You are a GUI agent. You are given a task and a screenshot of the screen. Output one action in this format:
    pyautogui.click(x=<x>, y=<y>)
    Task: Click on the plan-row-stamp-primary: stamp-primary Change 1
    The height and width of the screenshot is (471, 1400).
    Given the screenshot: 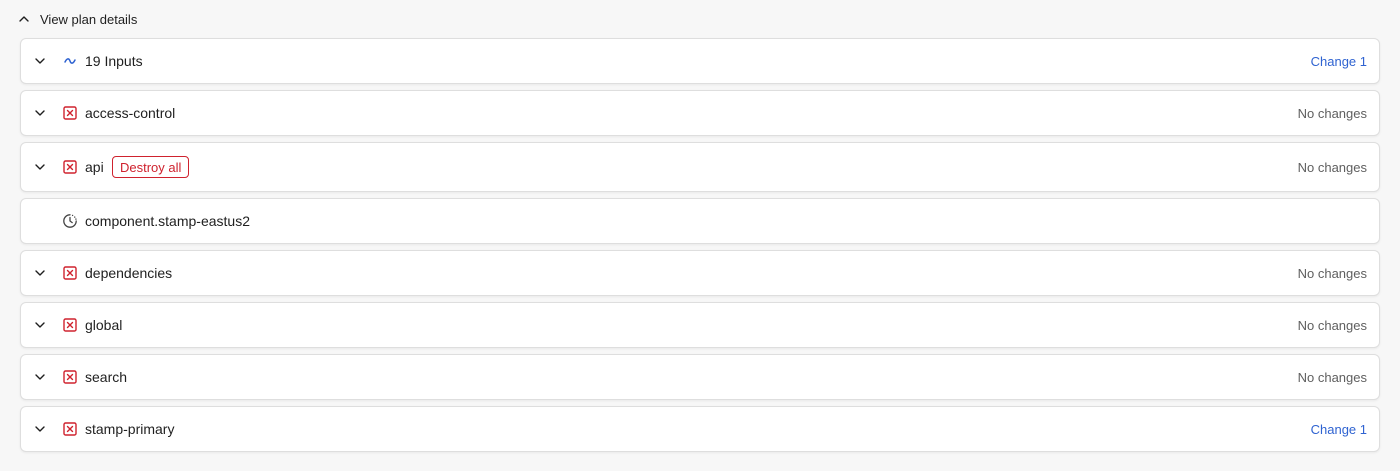 What is the action you would take?
    pyautogui.click(x=700, y=429)
    